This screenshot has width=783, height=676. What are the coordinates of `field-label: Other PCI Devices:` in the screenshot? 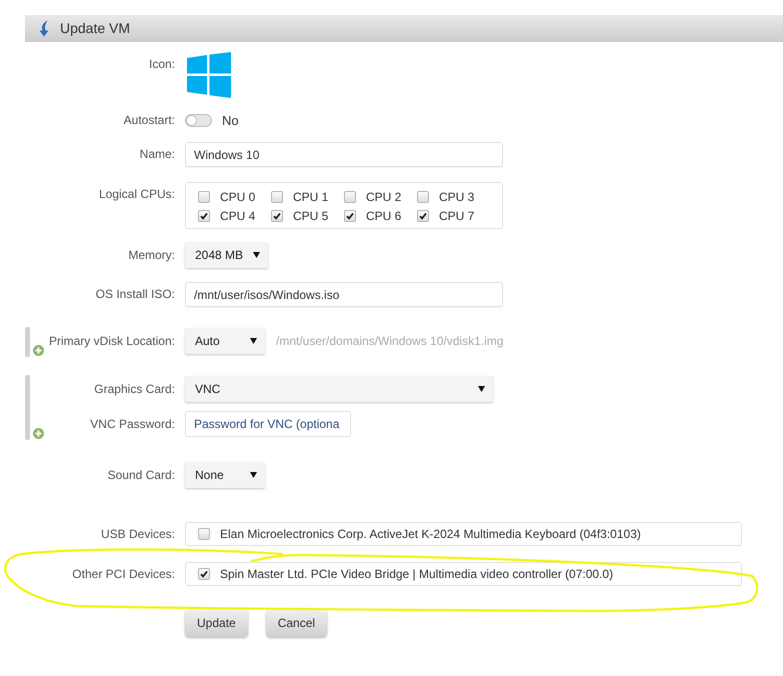 It's located at (123, 574).